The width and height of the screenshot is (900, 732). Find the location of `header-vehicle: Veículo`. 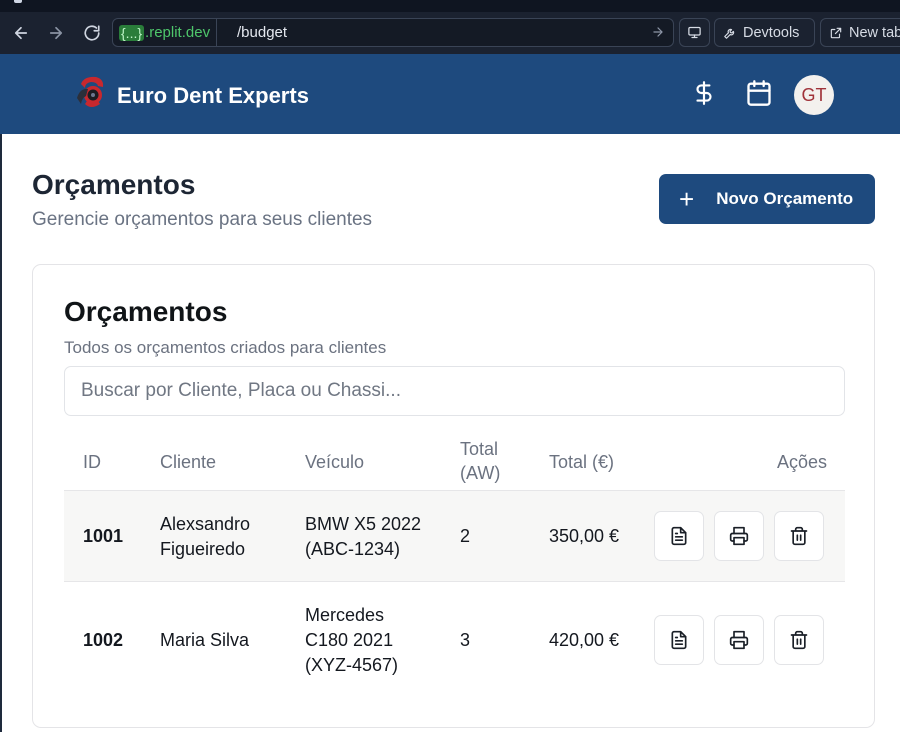

header-vehicle: Veículo is located at coordinates (335, 462).